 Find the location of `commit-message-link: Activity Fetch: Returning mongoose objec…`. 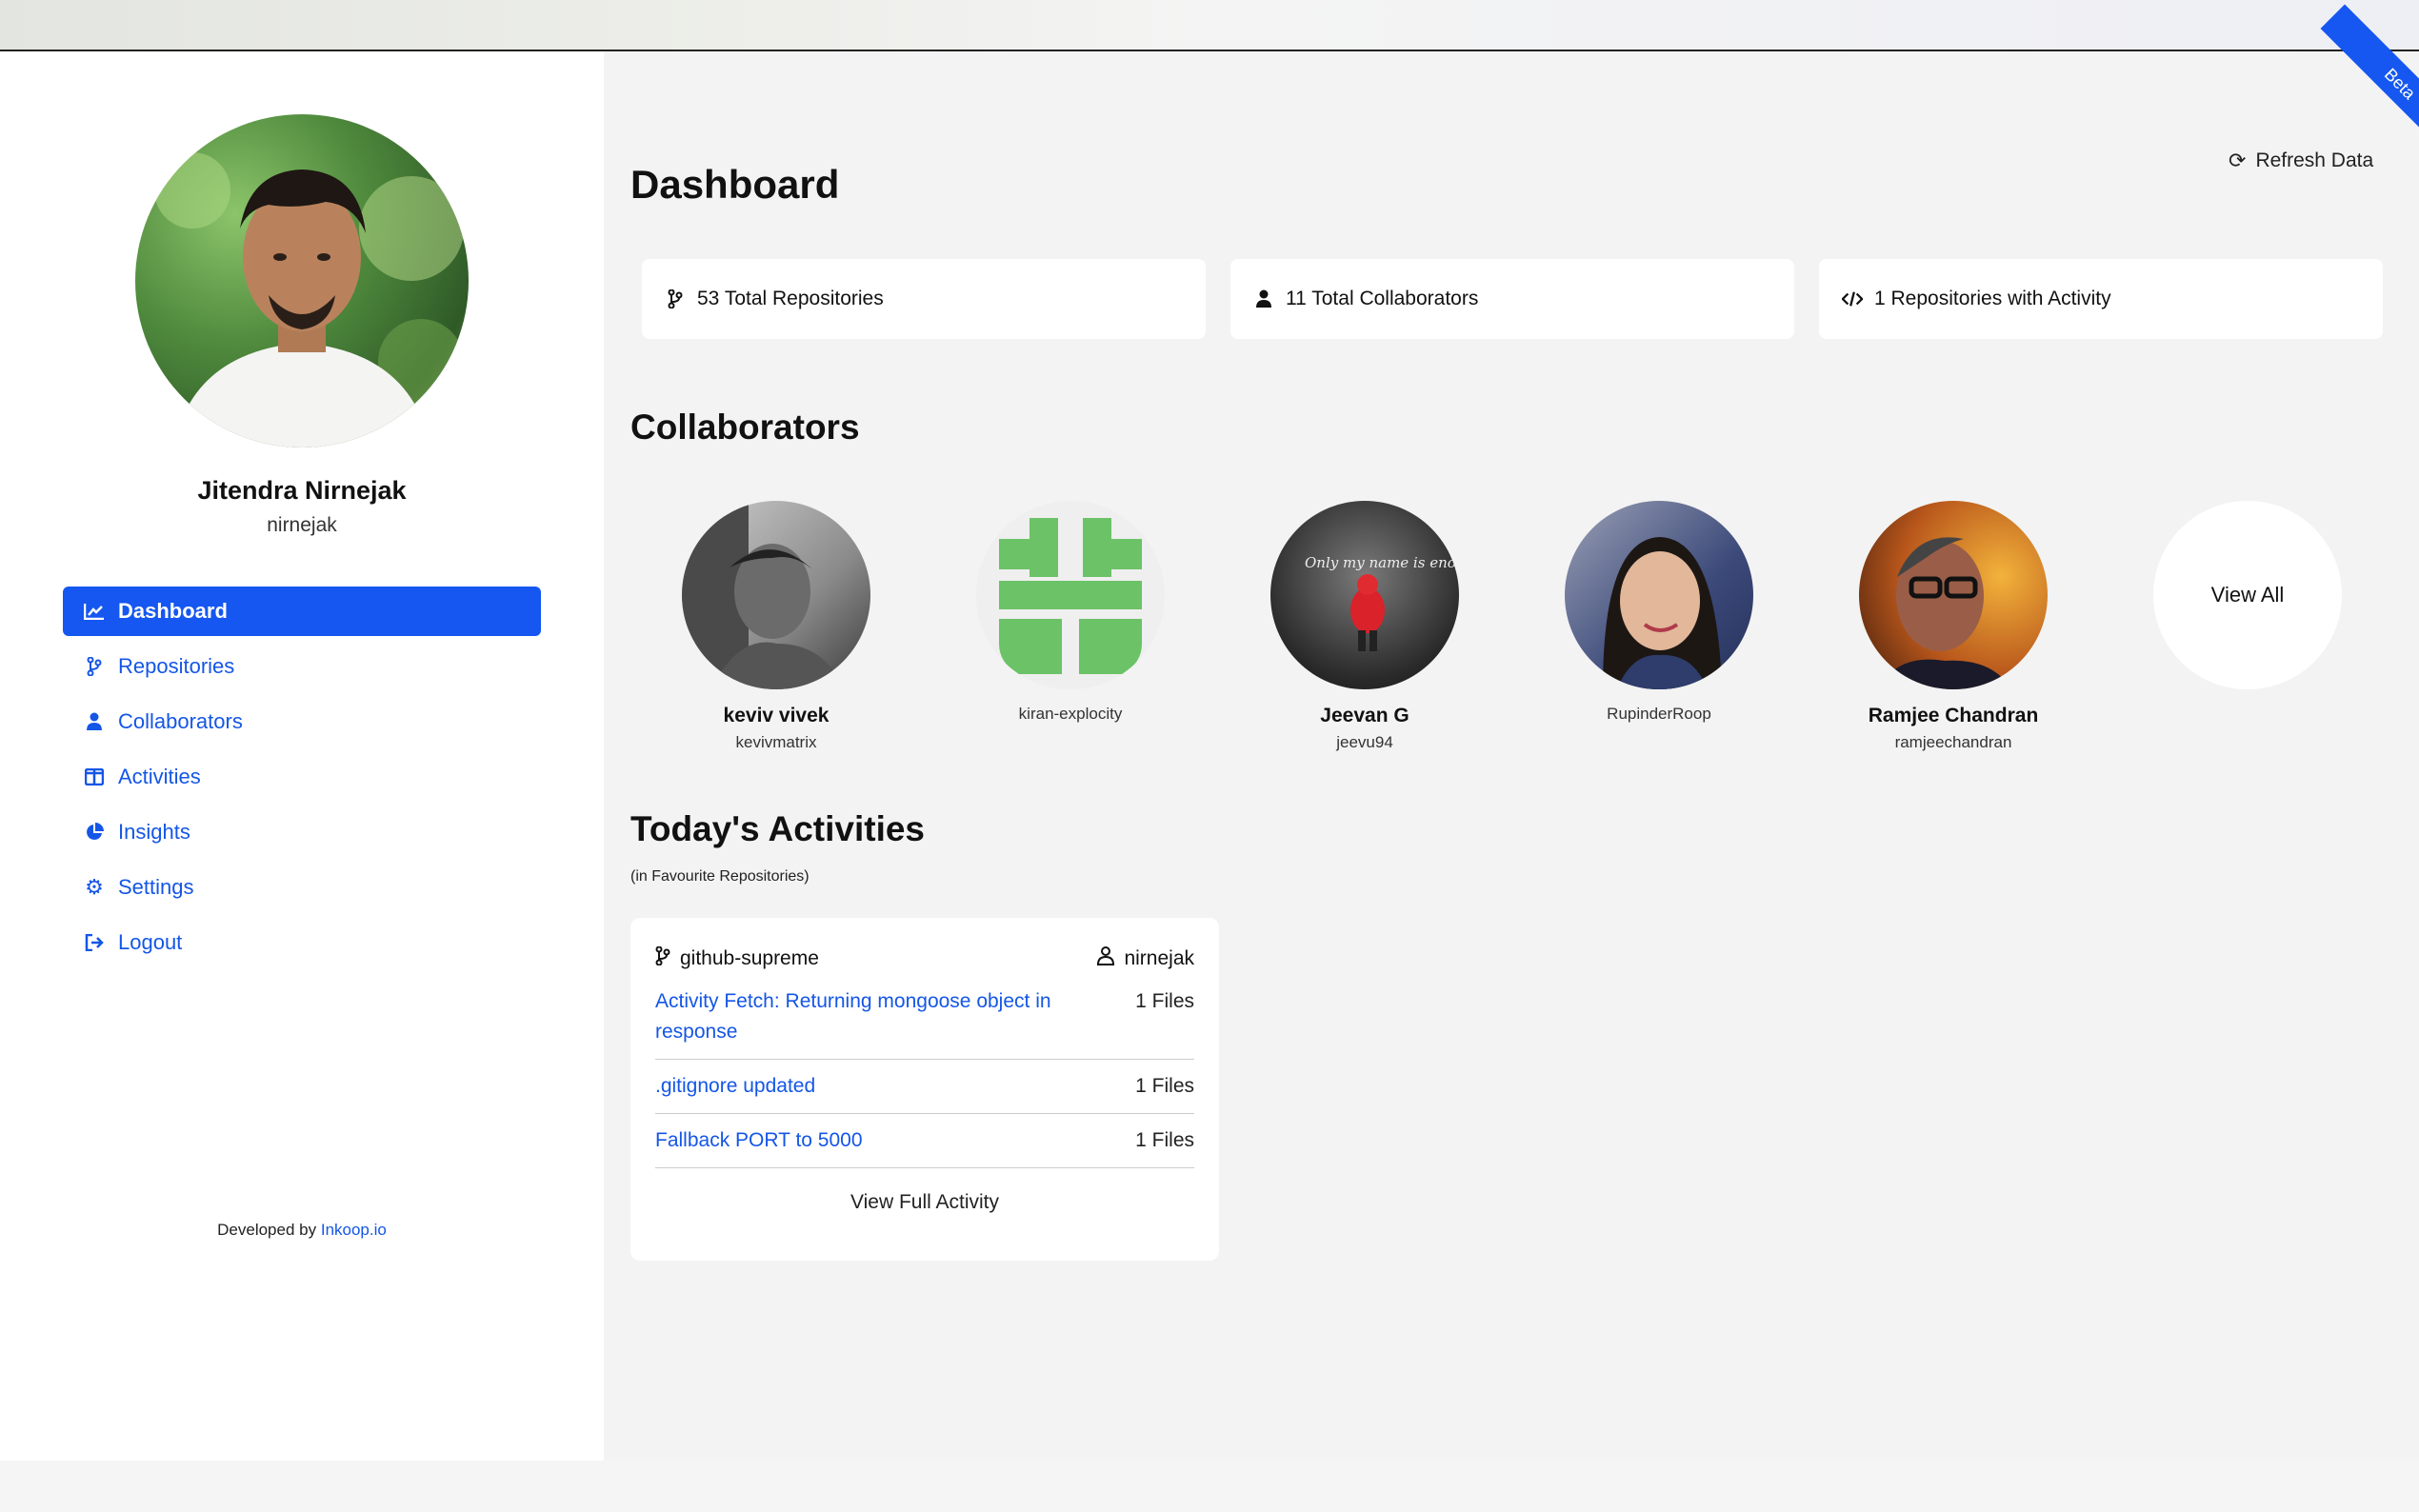

commit-message-link: Activity Fetch: Returning mongoose objec… is located at coordinates (855, 1016).